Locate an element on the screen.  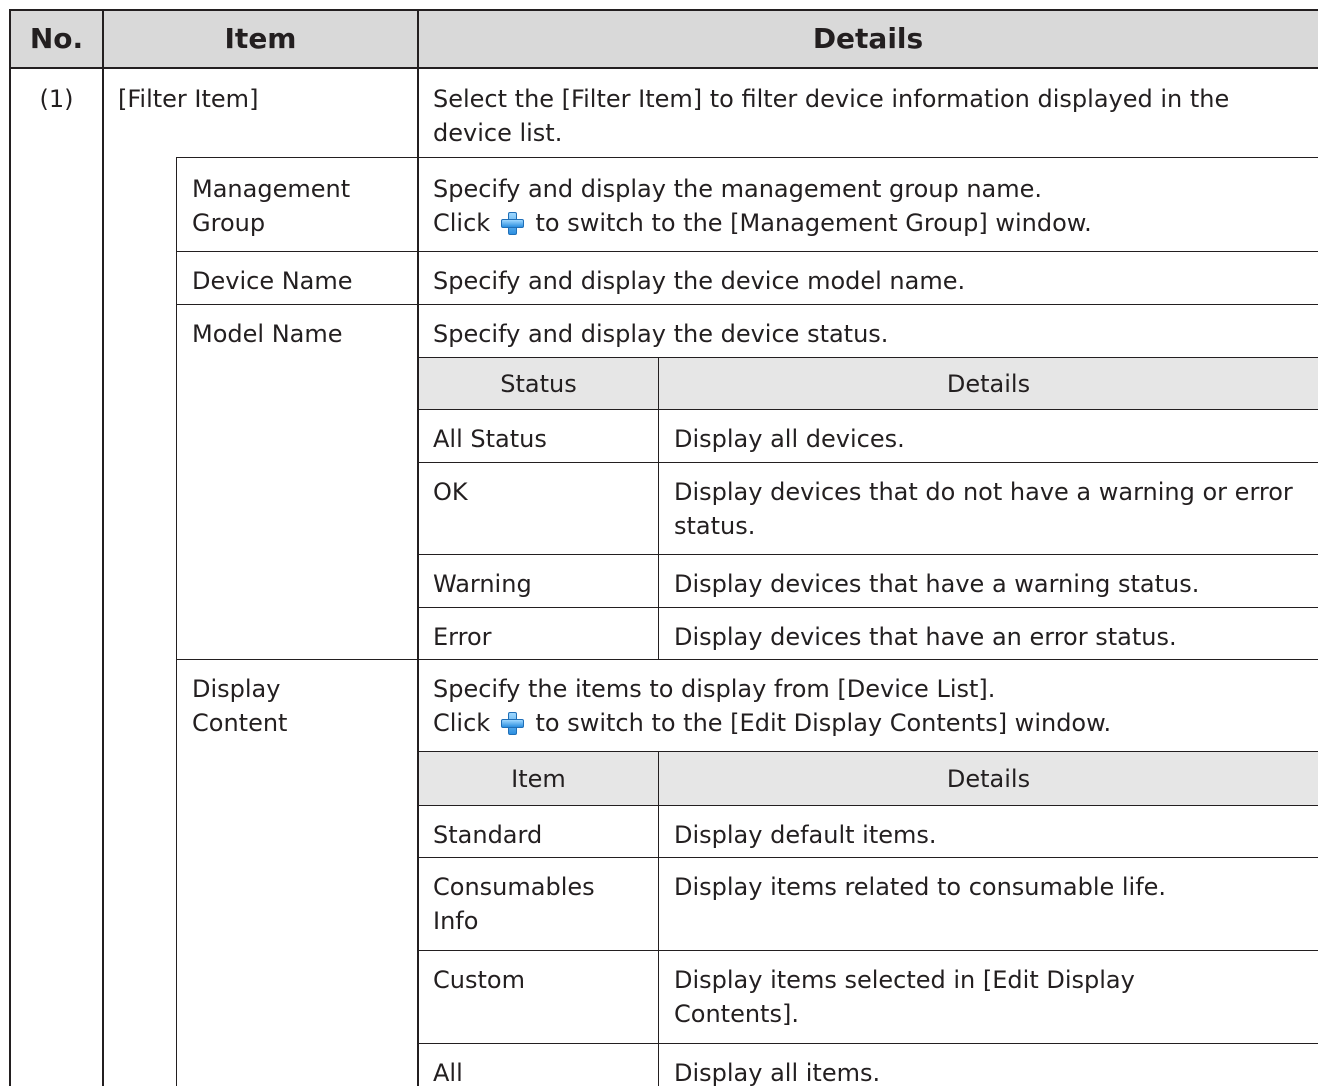
content-details-cell: Display default items. is located at coordinates (805, 835).